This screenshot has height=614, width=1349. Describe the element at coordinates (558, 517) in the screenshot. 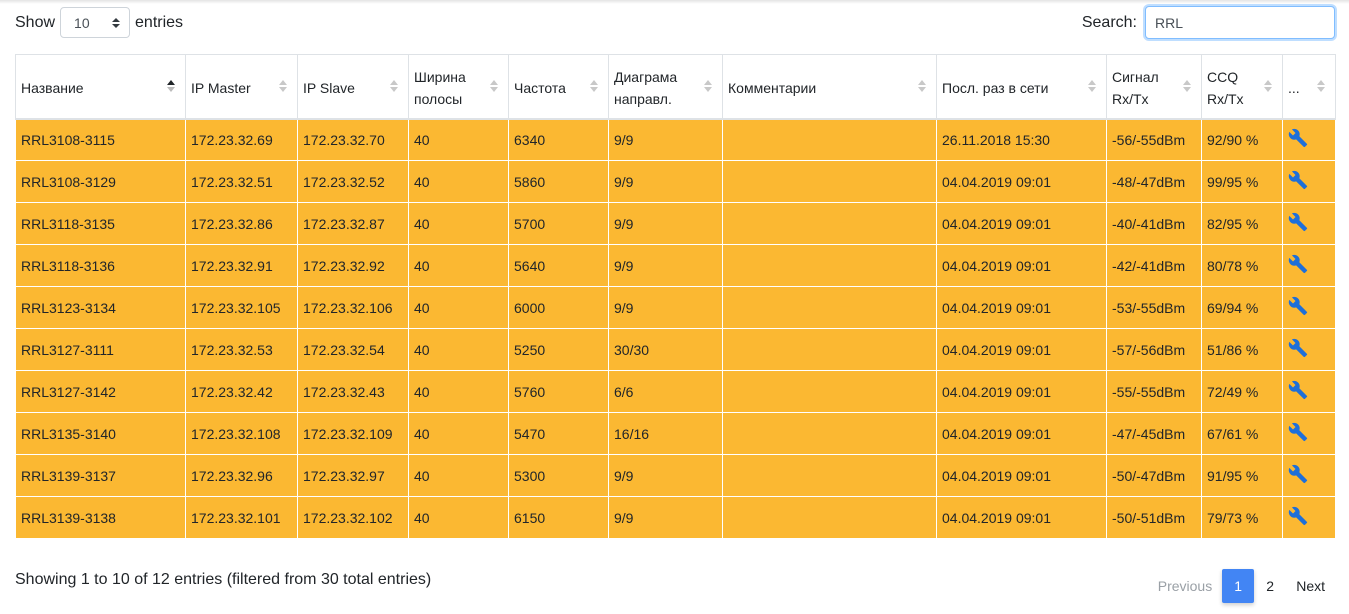

I see `table-cell: 6150` at that location.